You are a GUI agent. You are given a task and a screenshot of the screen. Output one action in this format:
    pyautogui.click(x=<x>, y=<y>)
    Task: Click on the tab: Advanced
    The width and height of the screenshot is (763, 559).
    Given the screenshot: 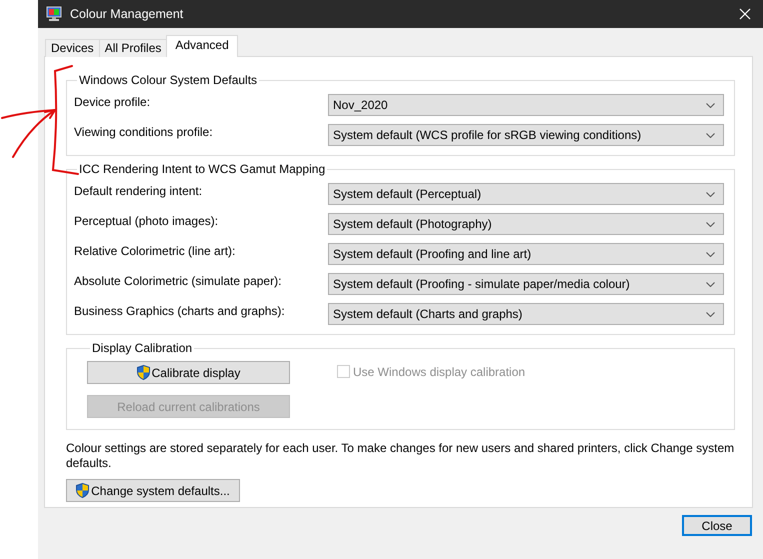 What is the action you would take?
    pyautogui.click(x=202, y=46)
    